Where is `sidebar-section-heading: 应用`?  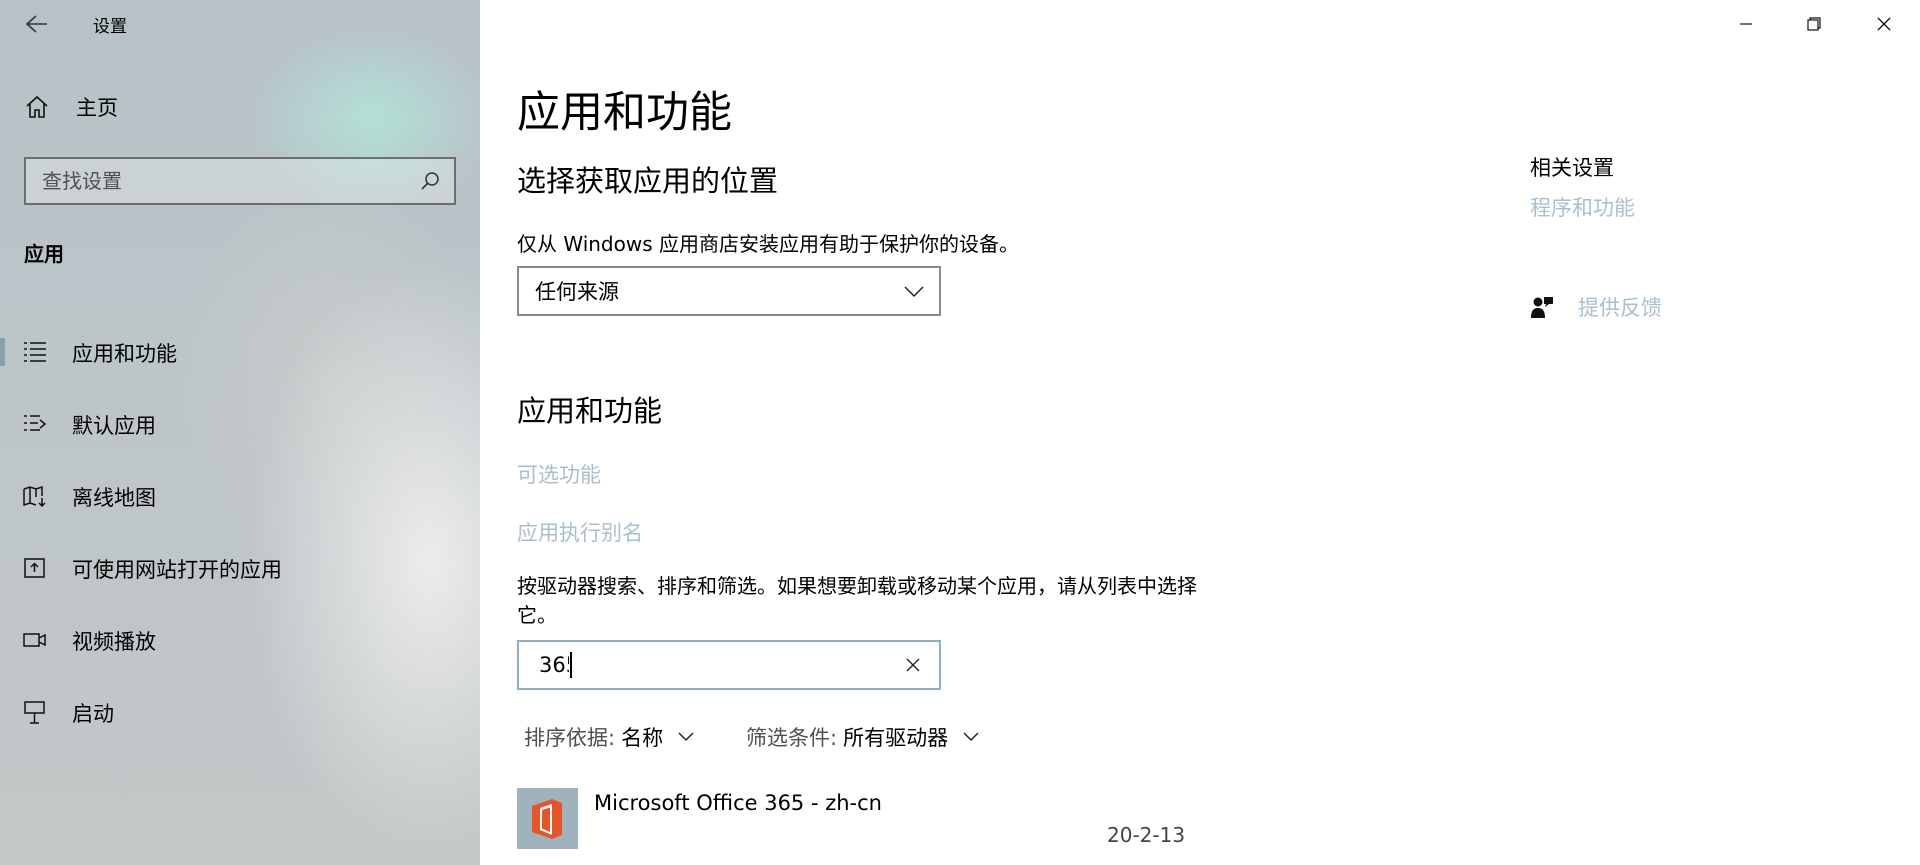
sidebar-section-heading: 应用 is located at coordinates (44, 254).